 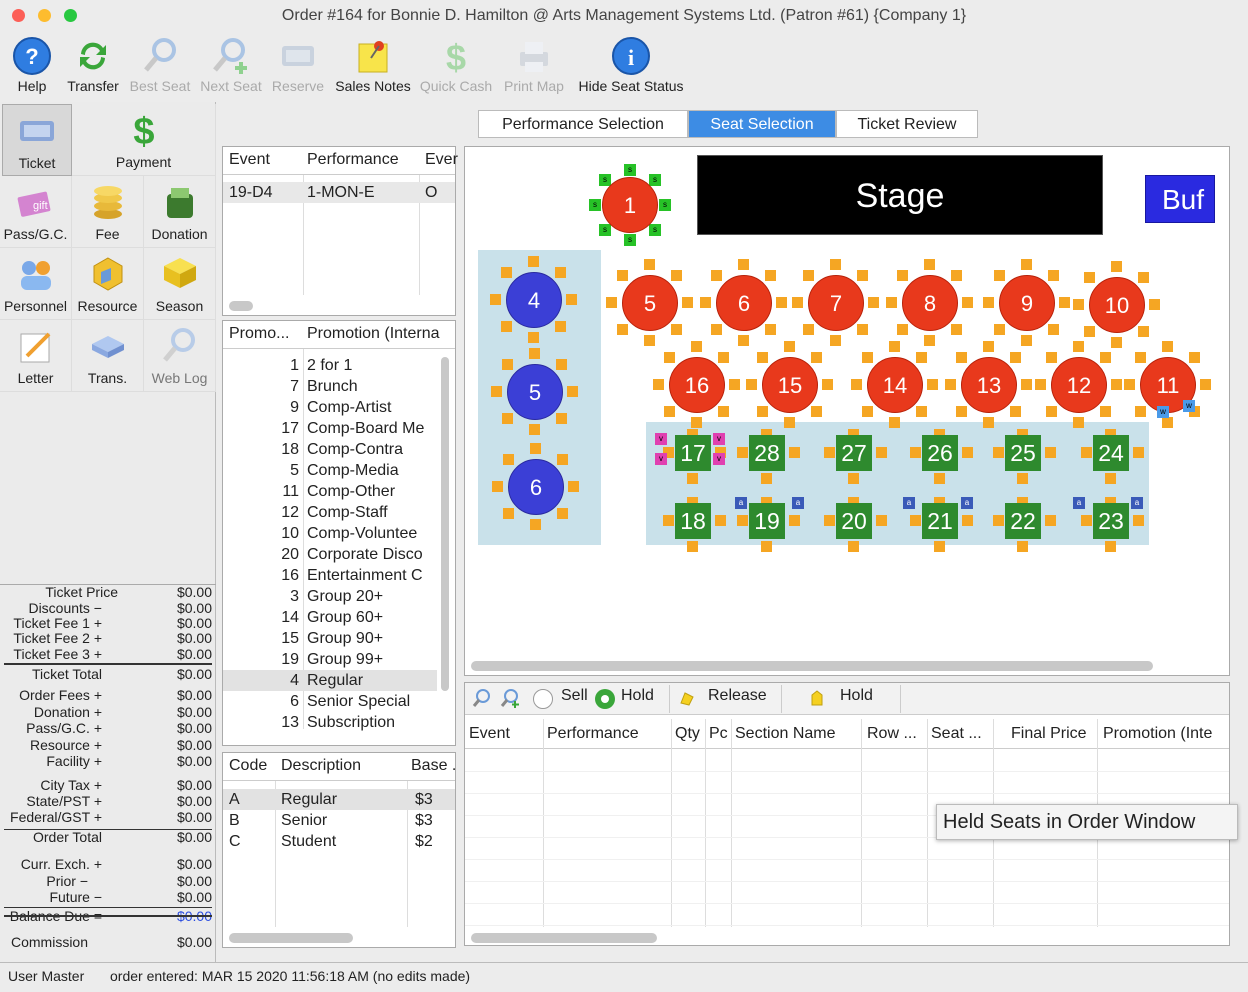 I want to click on sidebar-item-resource: Resource, so click(x=108, y=284).